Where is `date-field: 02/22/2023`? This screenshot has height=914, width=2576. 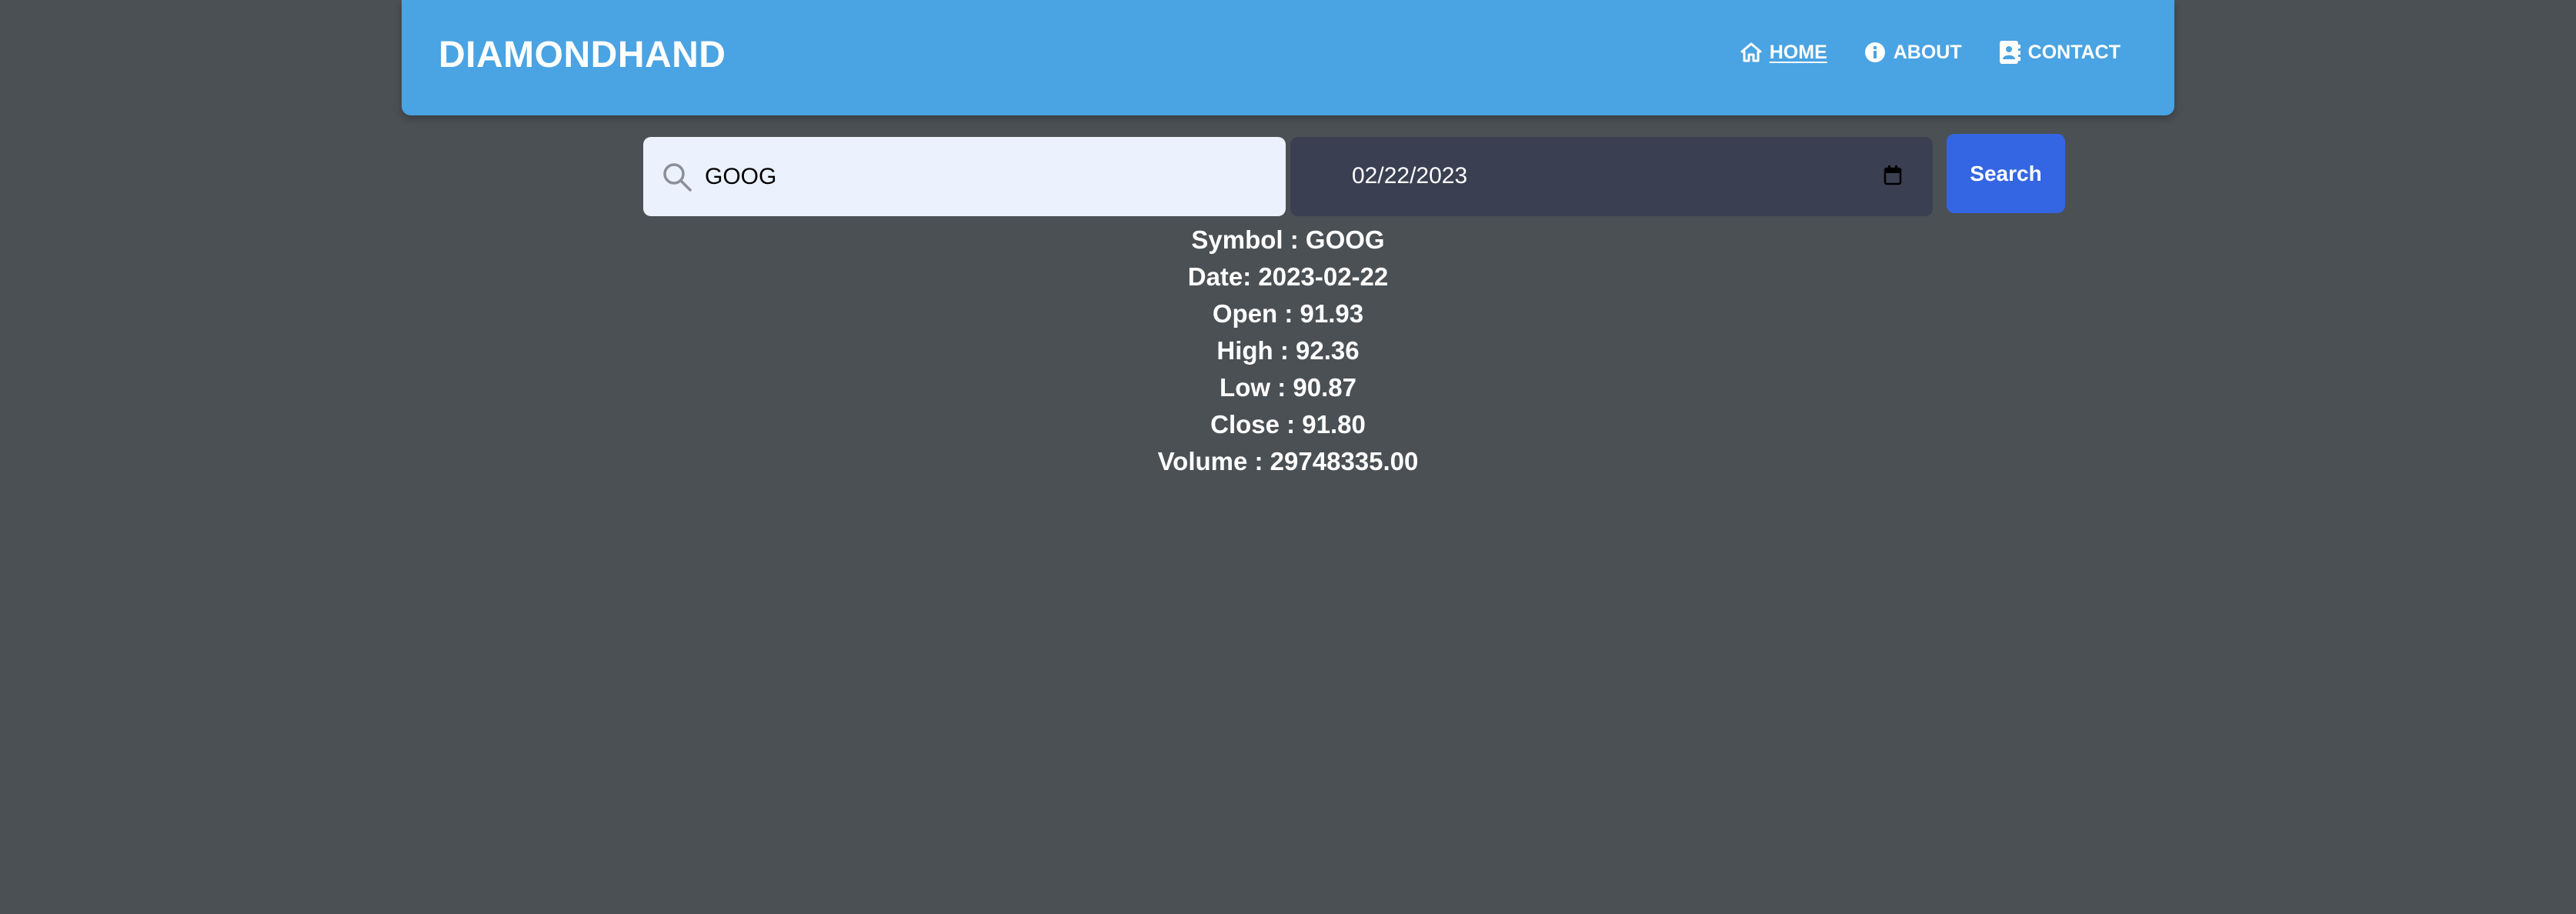
date-field: 02/22/2023 is located at coordinates (1611, 176).